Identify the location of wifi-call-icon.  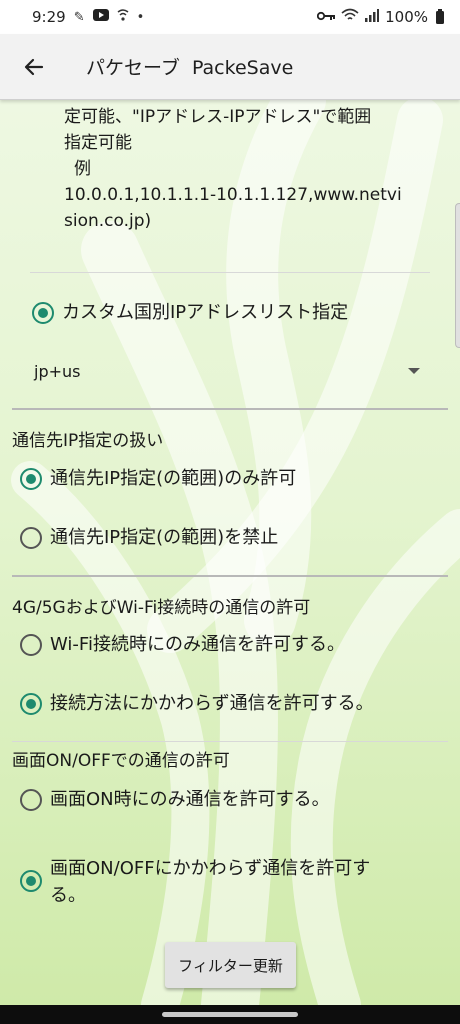
(123, 17).